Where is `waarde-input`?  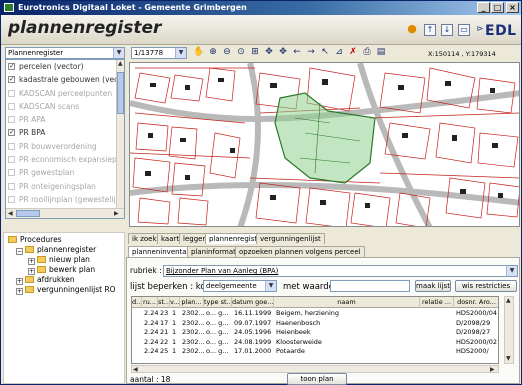
waarde-input is located at coordinates (370, 286).